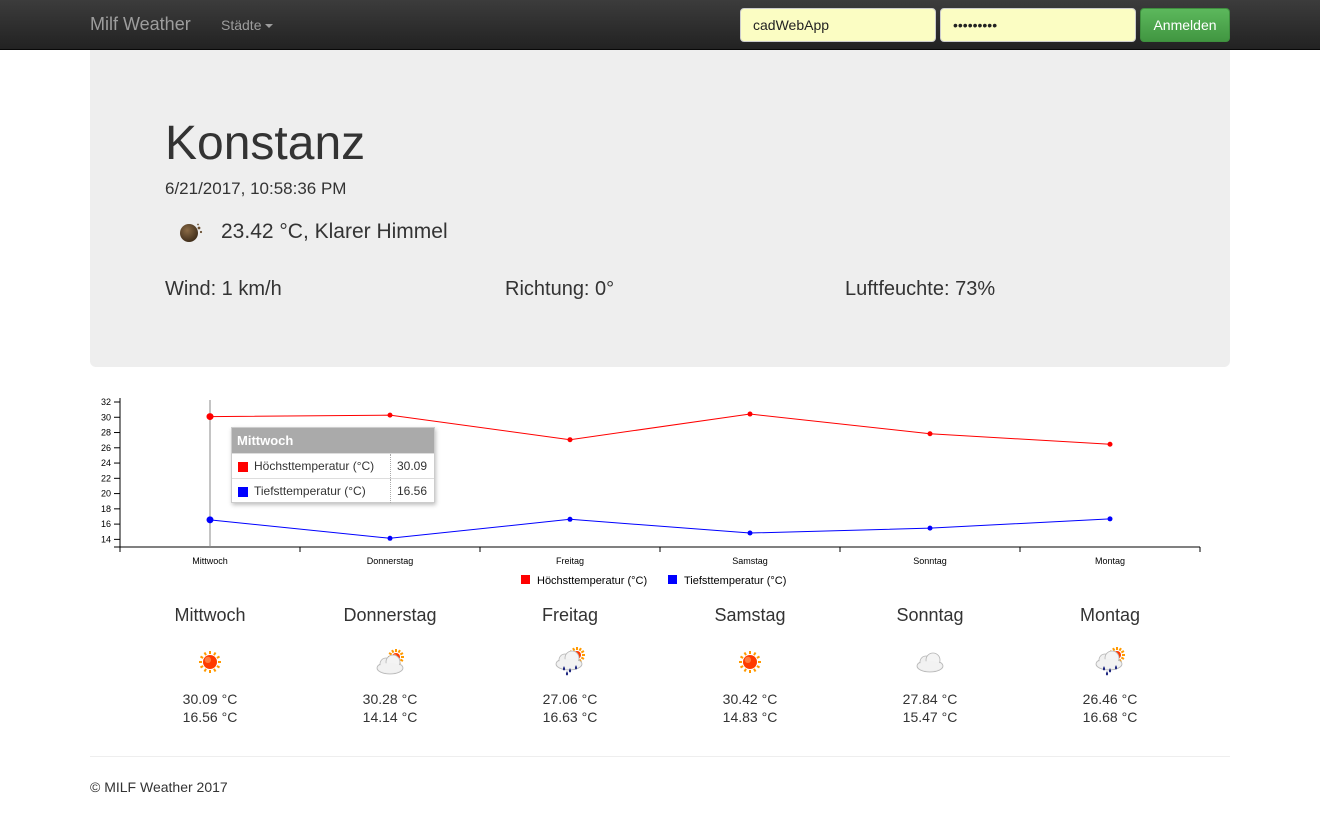 This screenshot has width=1320, height=820. Describe the element at coordinates (750, 699) in the screenshot. I see `forecast-high: 30.42 °C` at that location.